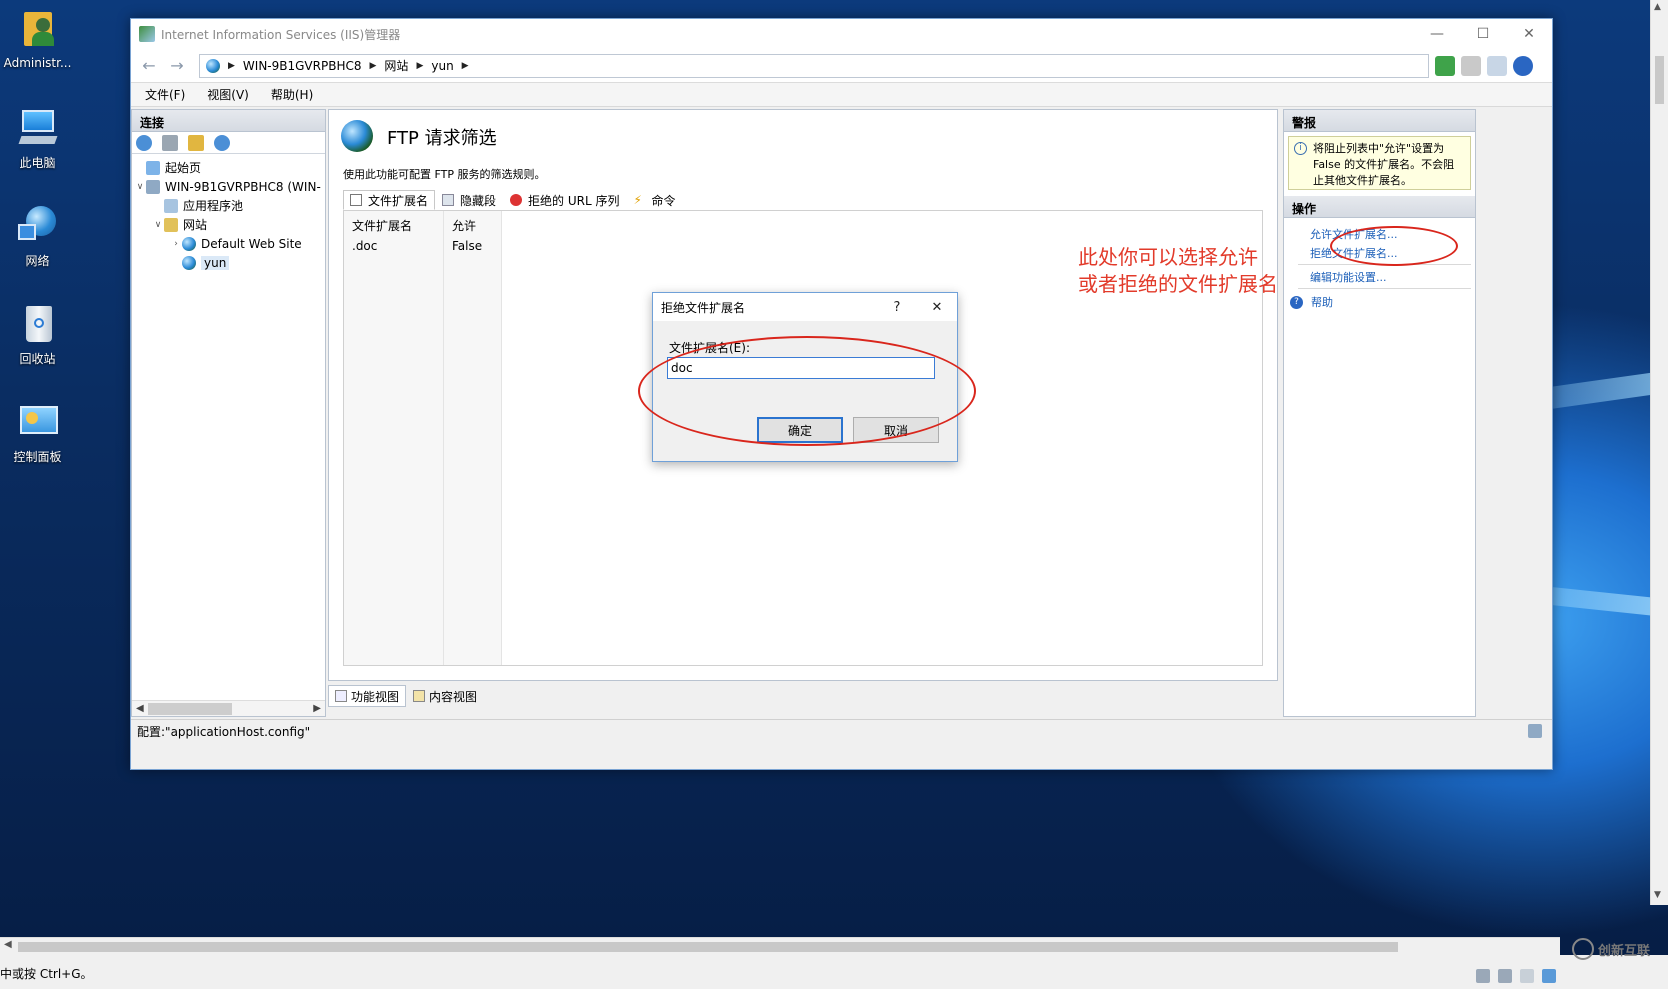 The width and height of the screenshot is (1668, 989). Describe the element at coordinates (467, 246) in the screenshot. I see `table-cell-allowed: False` at that location.